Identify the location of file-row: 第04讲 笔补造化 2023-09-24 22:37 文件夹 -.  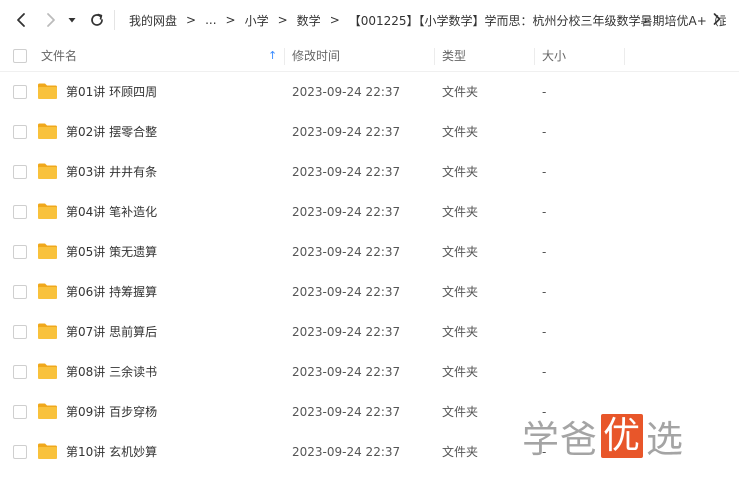
(369, 212).